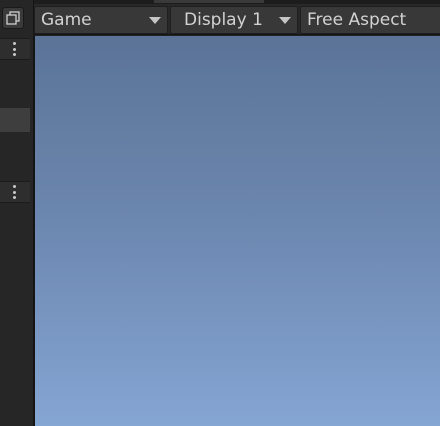 This screenshot has width=440, height=426. I want to click on display-dropdown: Display 1, so click(234, 20).